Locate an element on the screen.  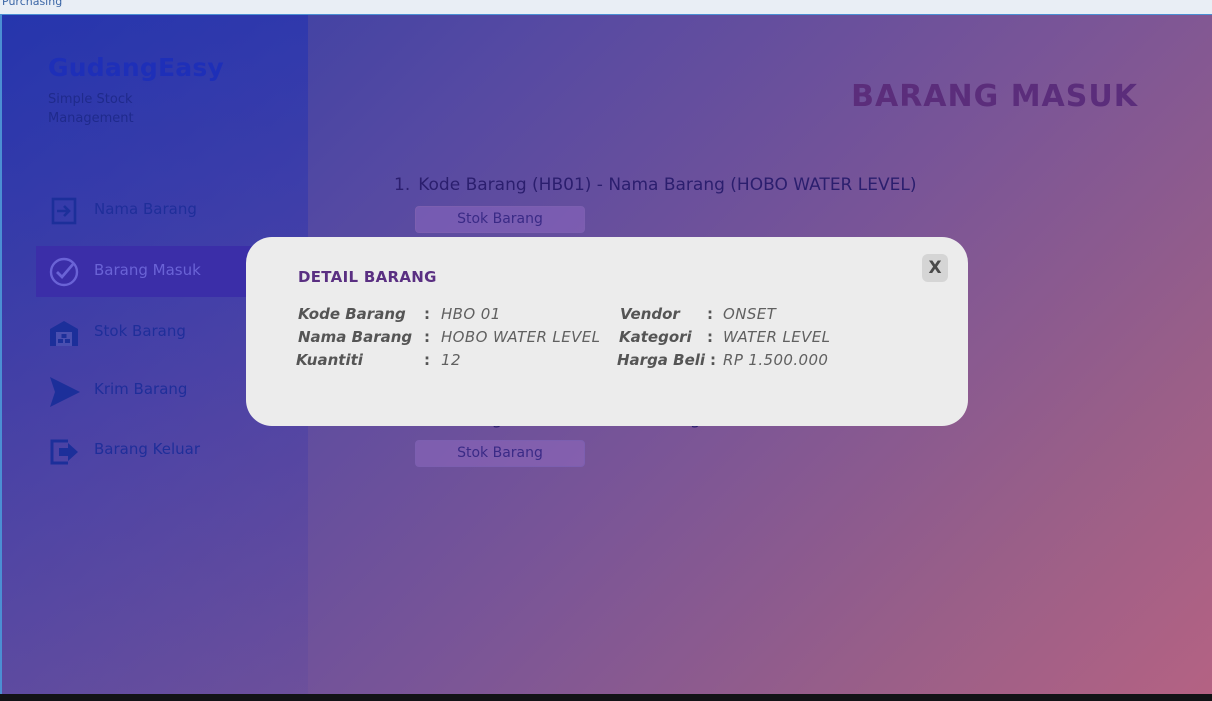
kategori-value: WATER LEVEL is located at coordinates (777, 337).